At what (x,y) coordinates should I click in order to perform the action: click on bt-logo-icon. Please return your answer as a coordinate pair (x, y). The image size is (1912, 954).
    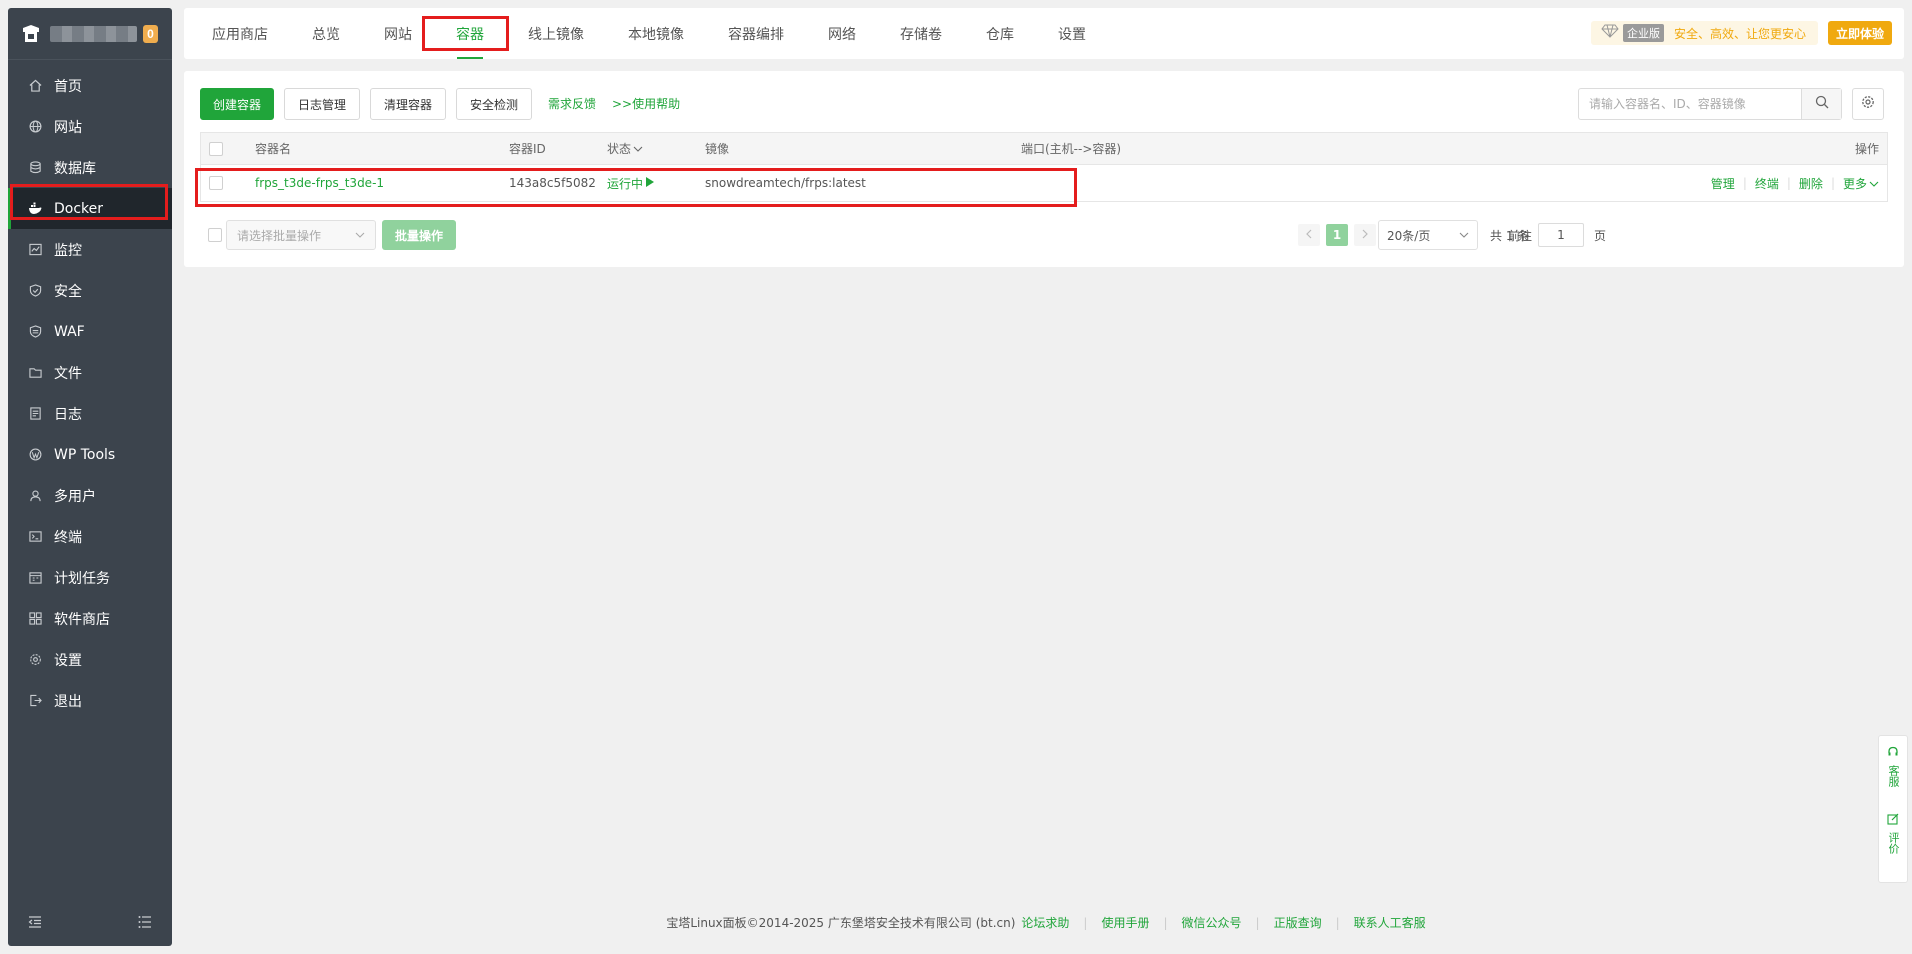
    Looking at the image, I should click on (31, 34).